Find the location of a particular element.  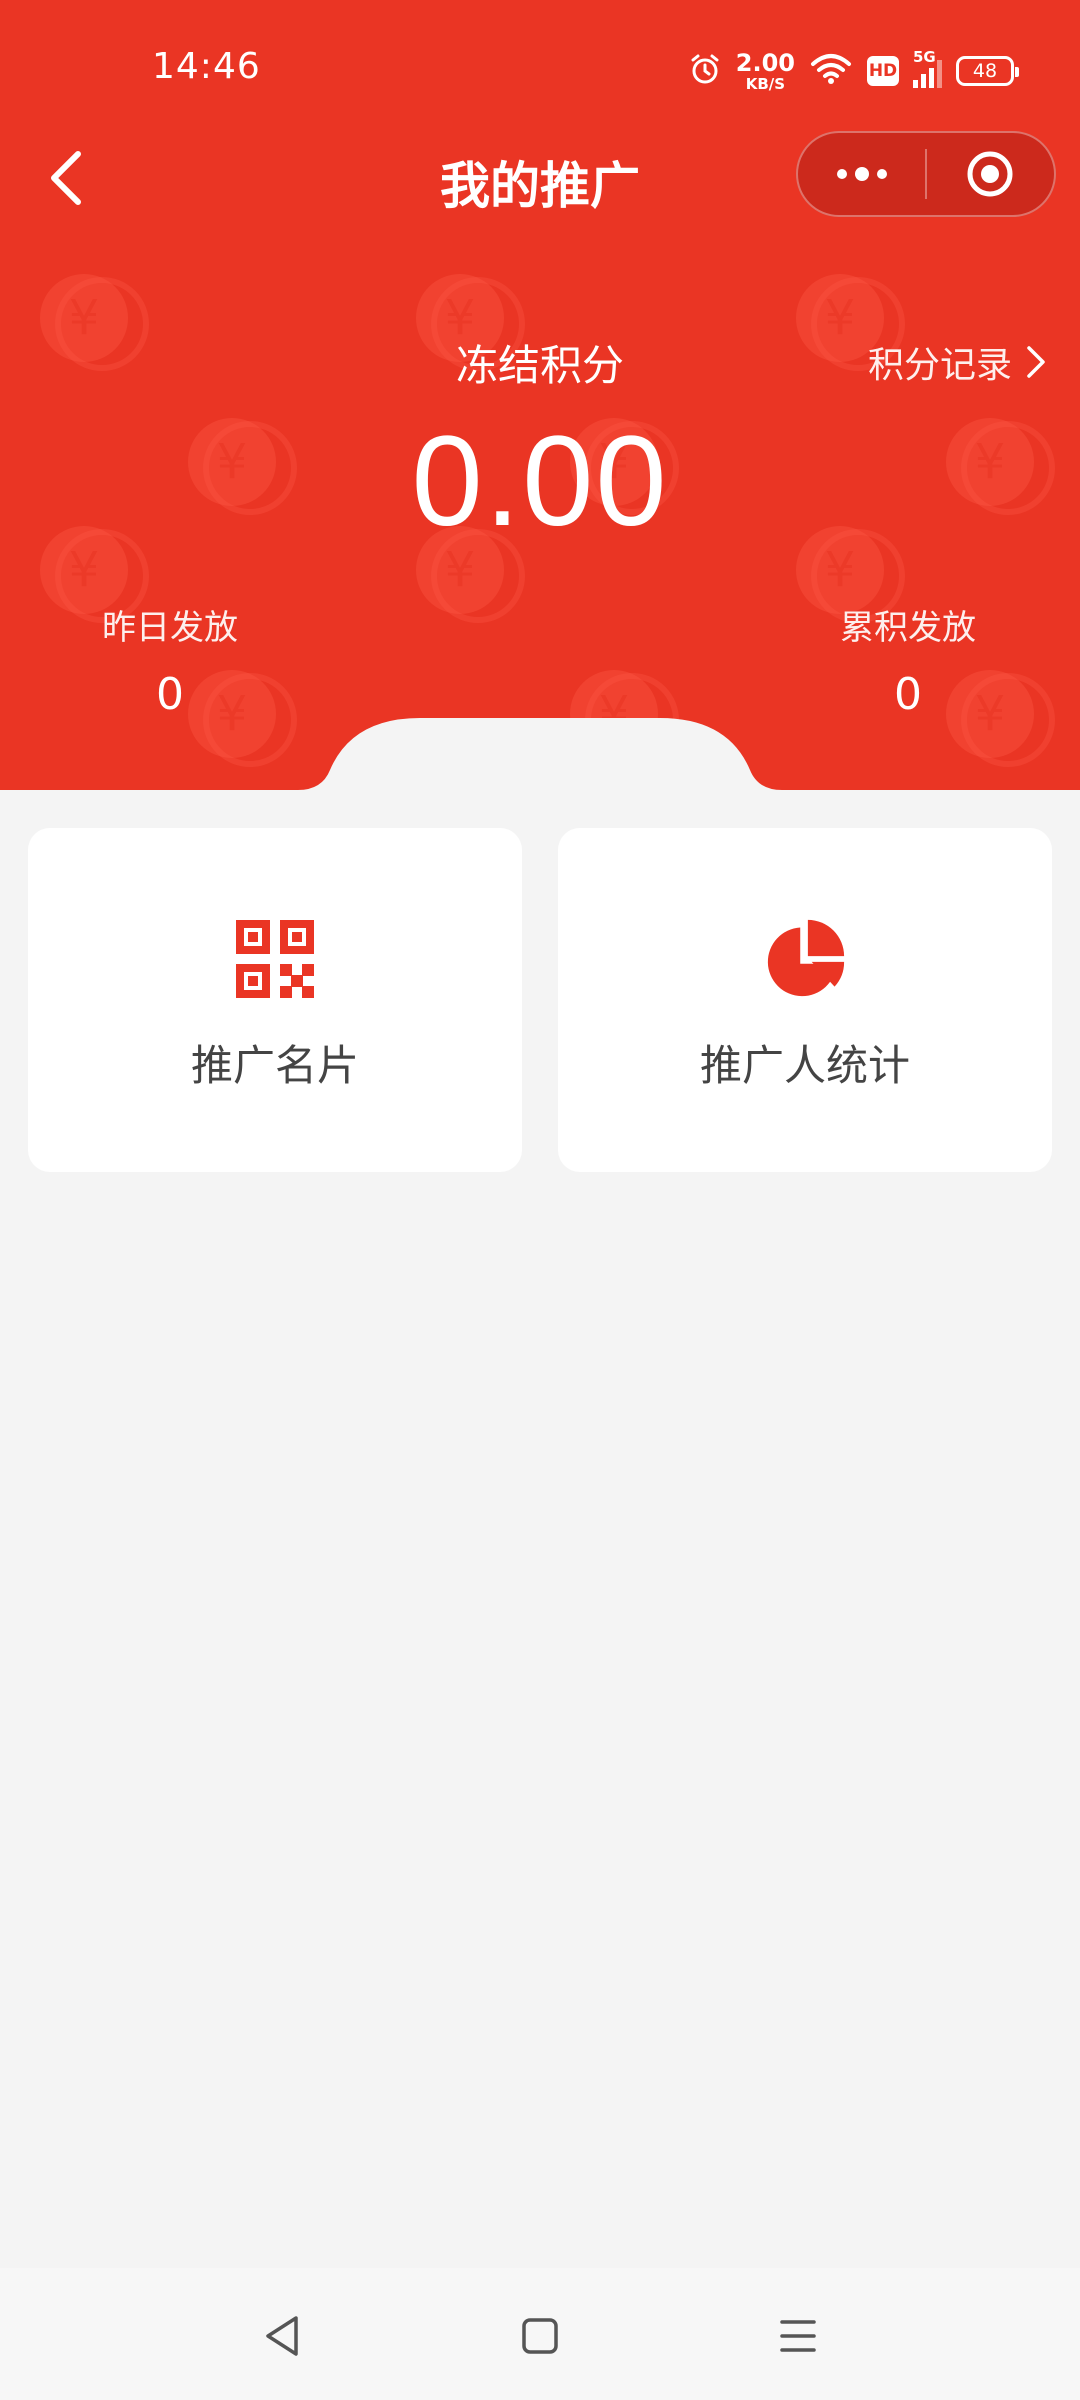

yesterday-issued-label: 昨日发放 is located at coordinates (170, 628).